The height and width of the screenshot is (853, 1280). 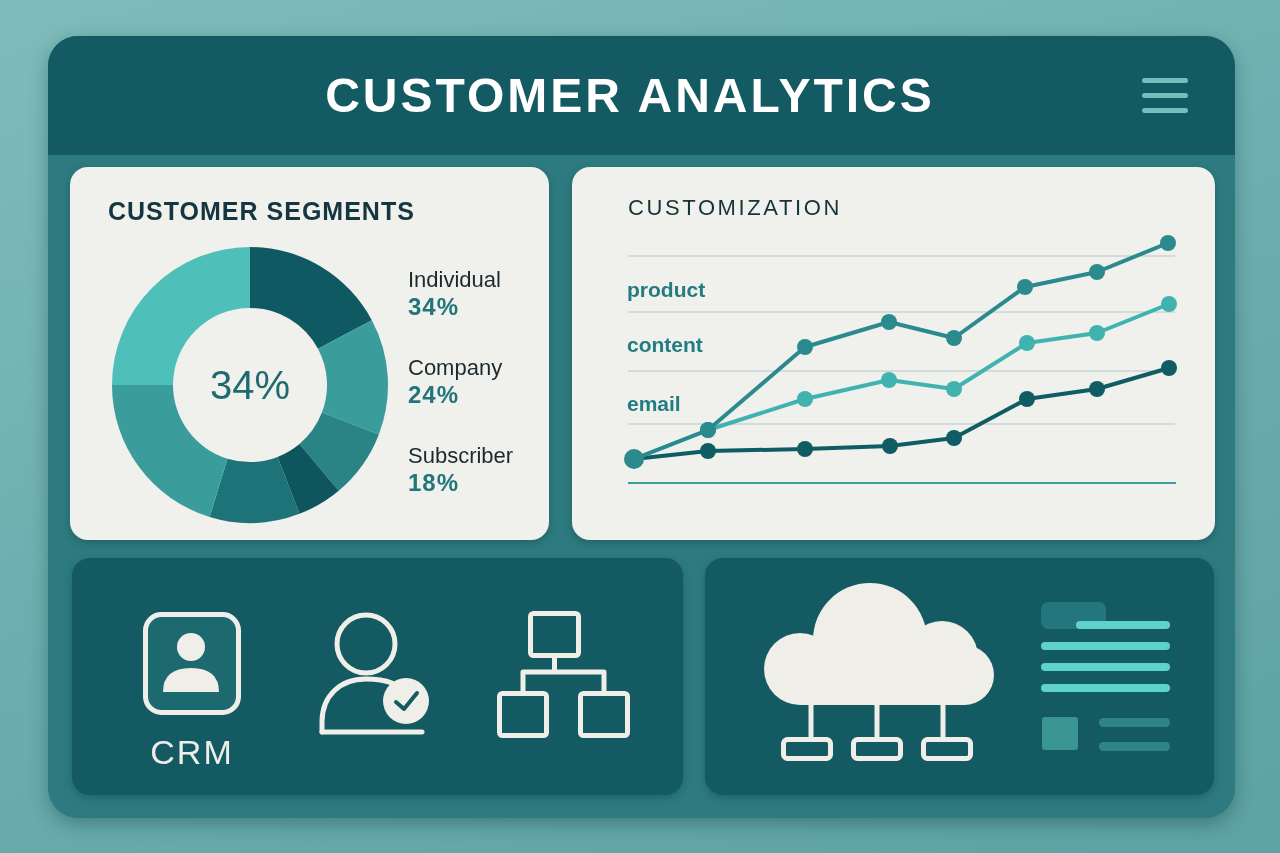 What do you see at coordinates (1106, 677) in the screenshot?
I see `text-list-icon` at bounding box center [1106, 677].